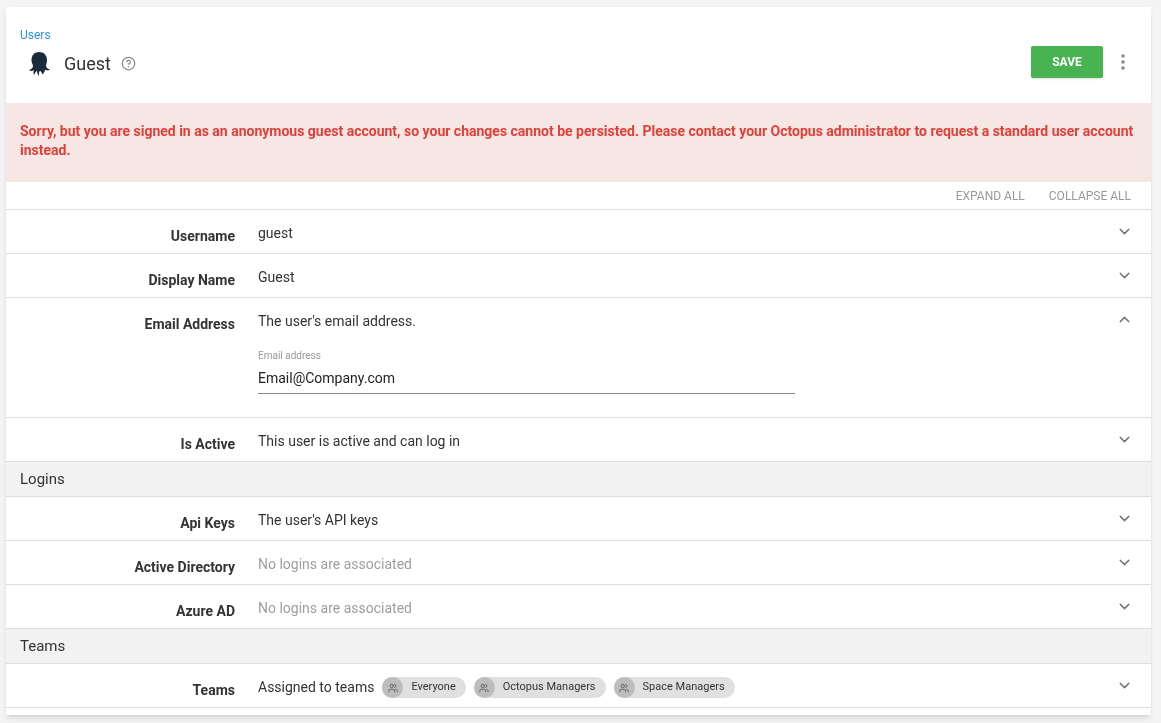  What do you see at coordinates (1123, 62) in the screenshot?
I see `more-options-icon` at bounding box center [1123, 62].